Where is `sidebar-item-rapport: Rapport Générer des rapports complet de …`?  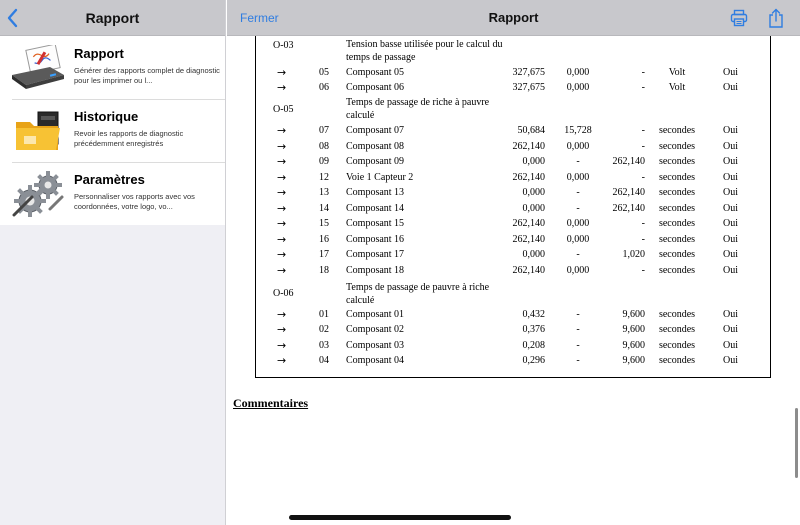 sidebar-item-rapport: Rapport Générer des rapports complet de … is located at coordinates (112, 67).